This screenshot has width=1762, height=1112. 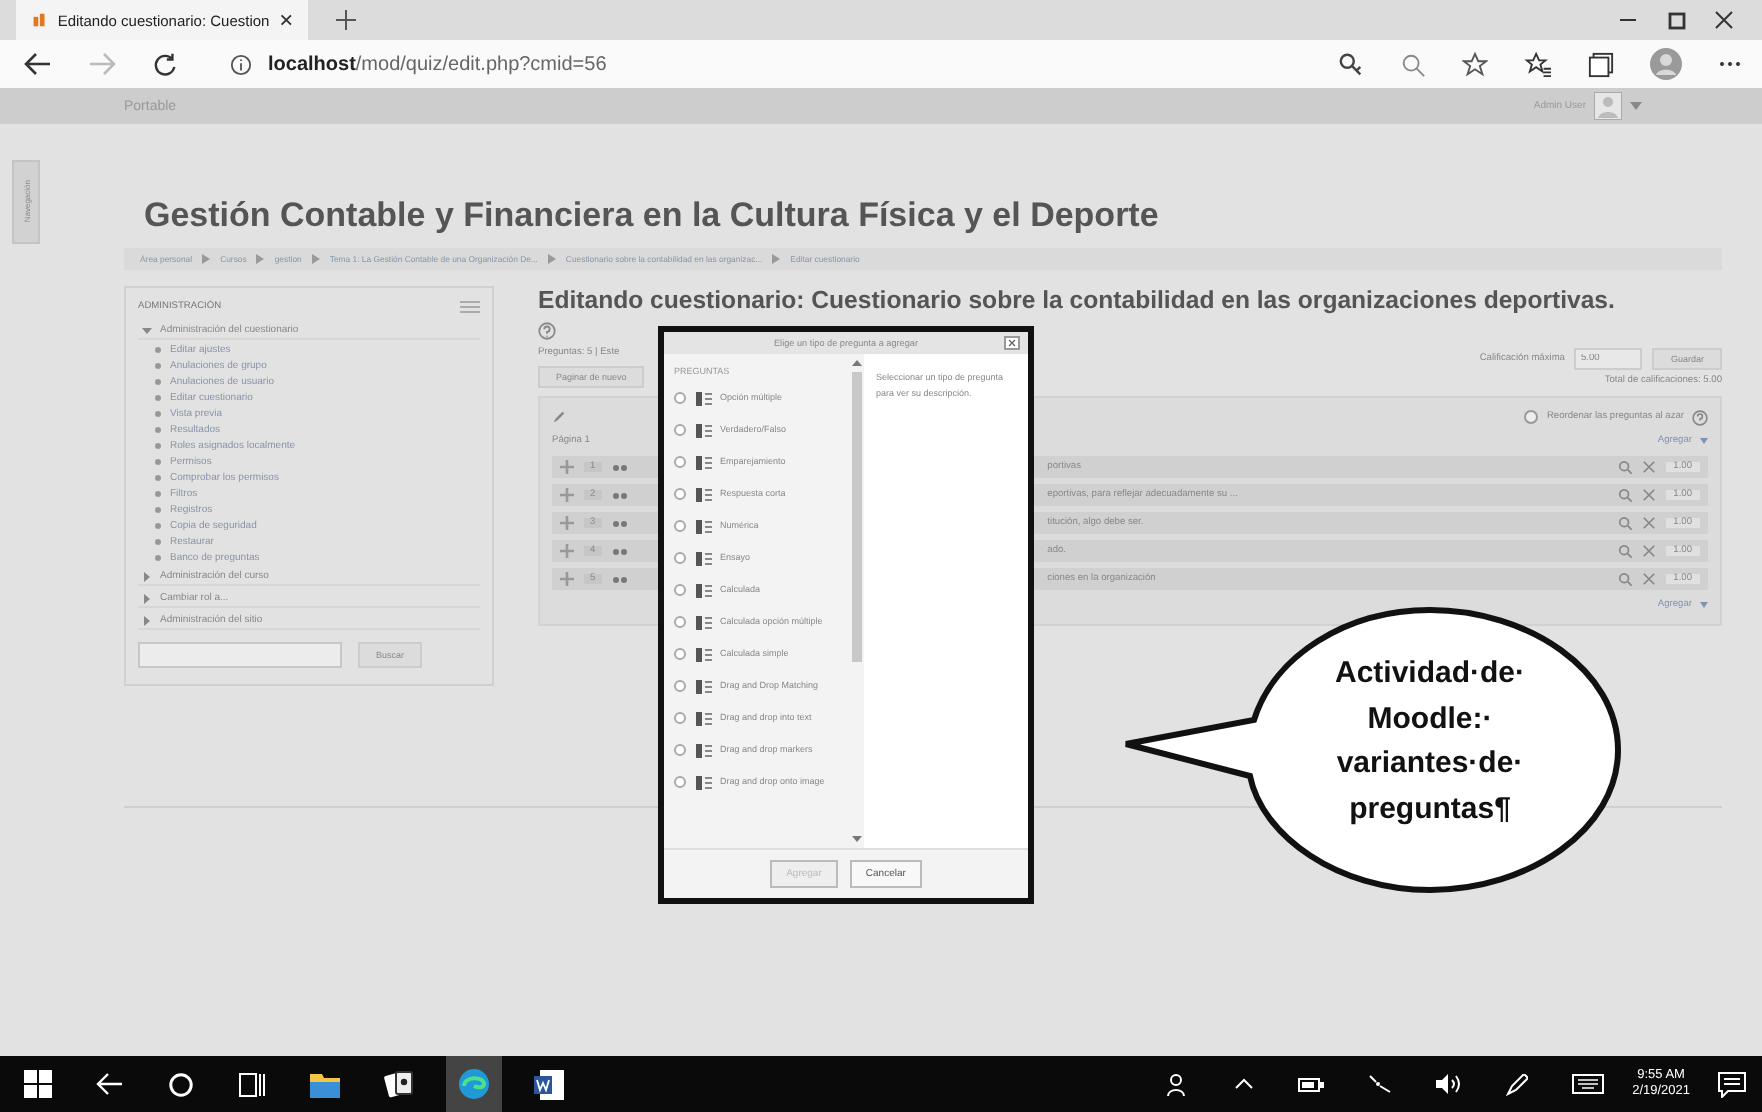 What do you see at coordinates (856, 517) in the screenshot?
I see `scroll-thumb` at bounding box center [856, 517].